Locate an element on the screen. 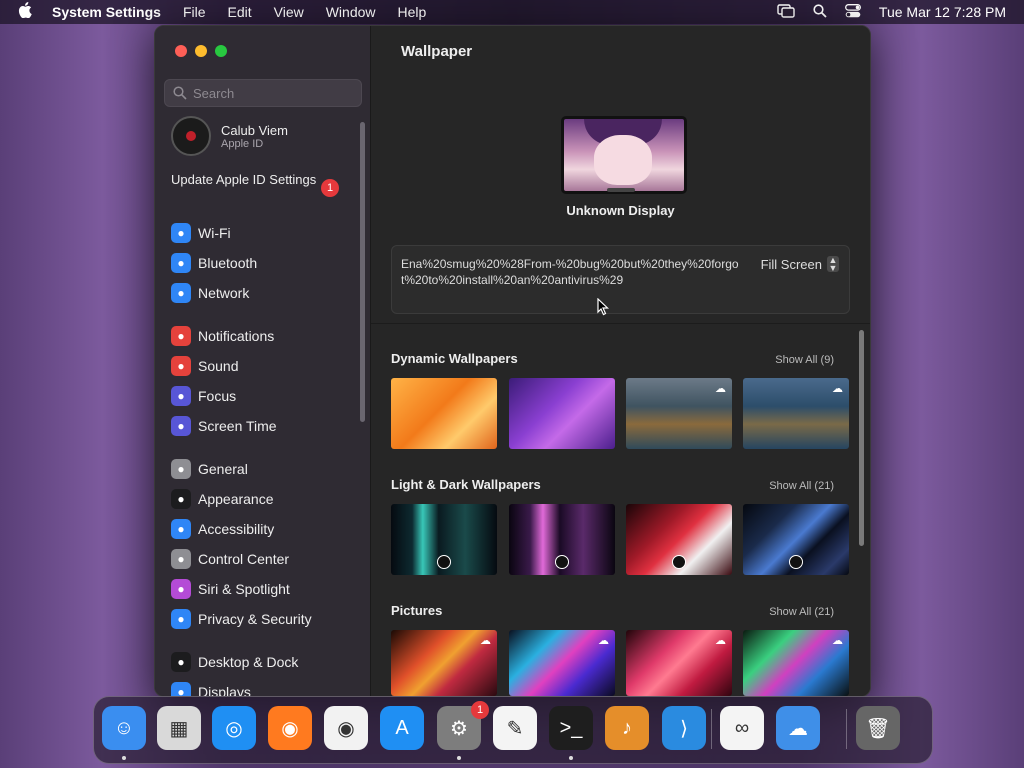 This screenshot has width=1024, height=768. wallpaper-thumb-pic-4: ☁ is located at coordinates (796, 663).